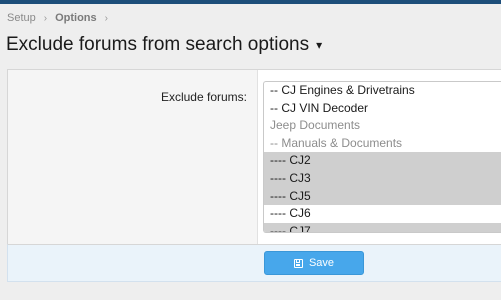  I want to click on select-option: ---- CJ2, so click(382, 161).